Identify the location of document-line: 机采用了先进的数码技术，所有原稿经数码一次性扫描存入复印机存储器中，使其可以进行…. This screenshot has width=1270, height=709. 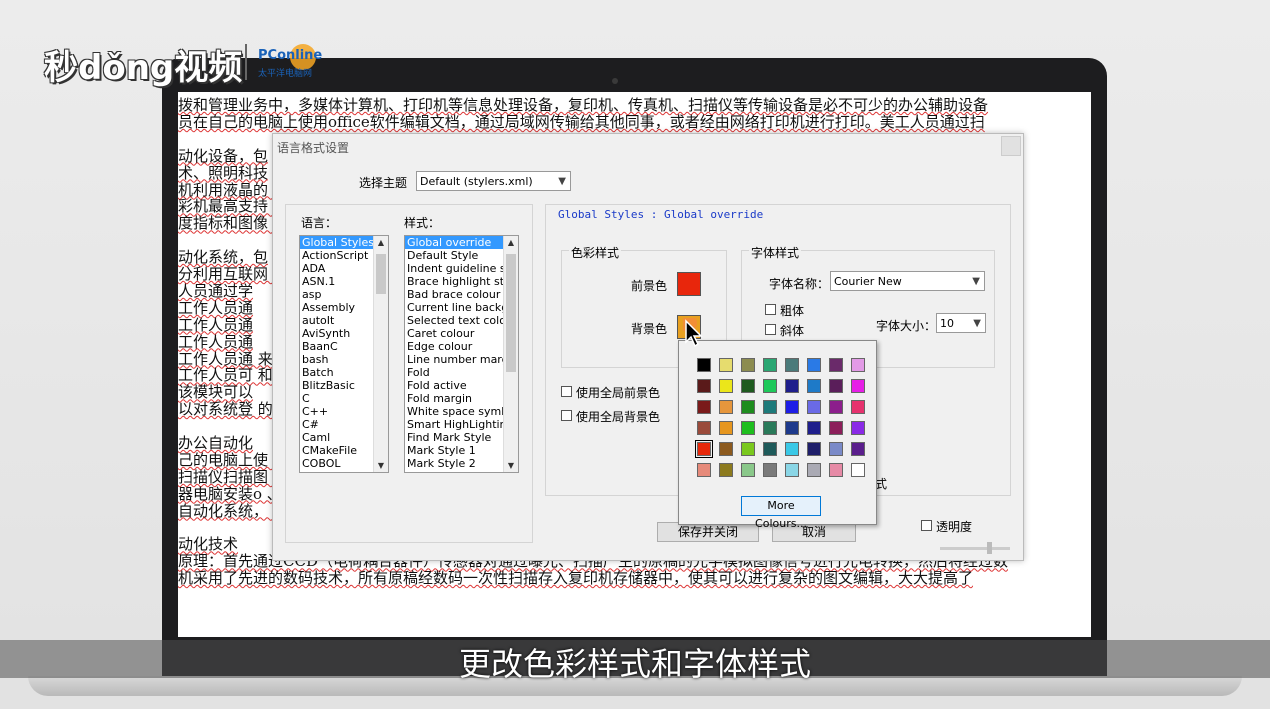
(576, 578).